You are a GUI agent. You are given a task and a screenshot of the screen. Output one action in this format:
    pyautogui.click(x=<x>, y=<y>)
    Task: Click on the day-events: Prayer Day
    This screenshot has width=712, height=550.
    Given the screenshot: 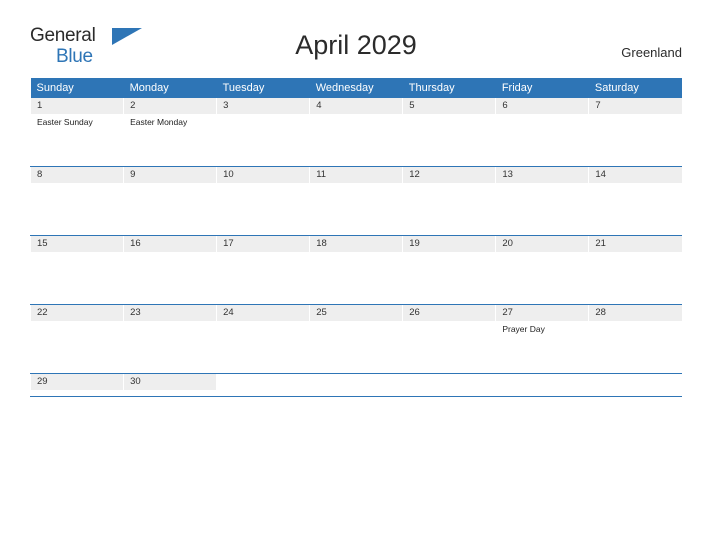 What is the action you would take?
    pyautogui.click(x=542, y=328)
    